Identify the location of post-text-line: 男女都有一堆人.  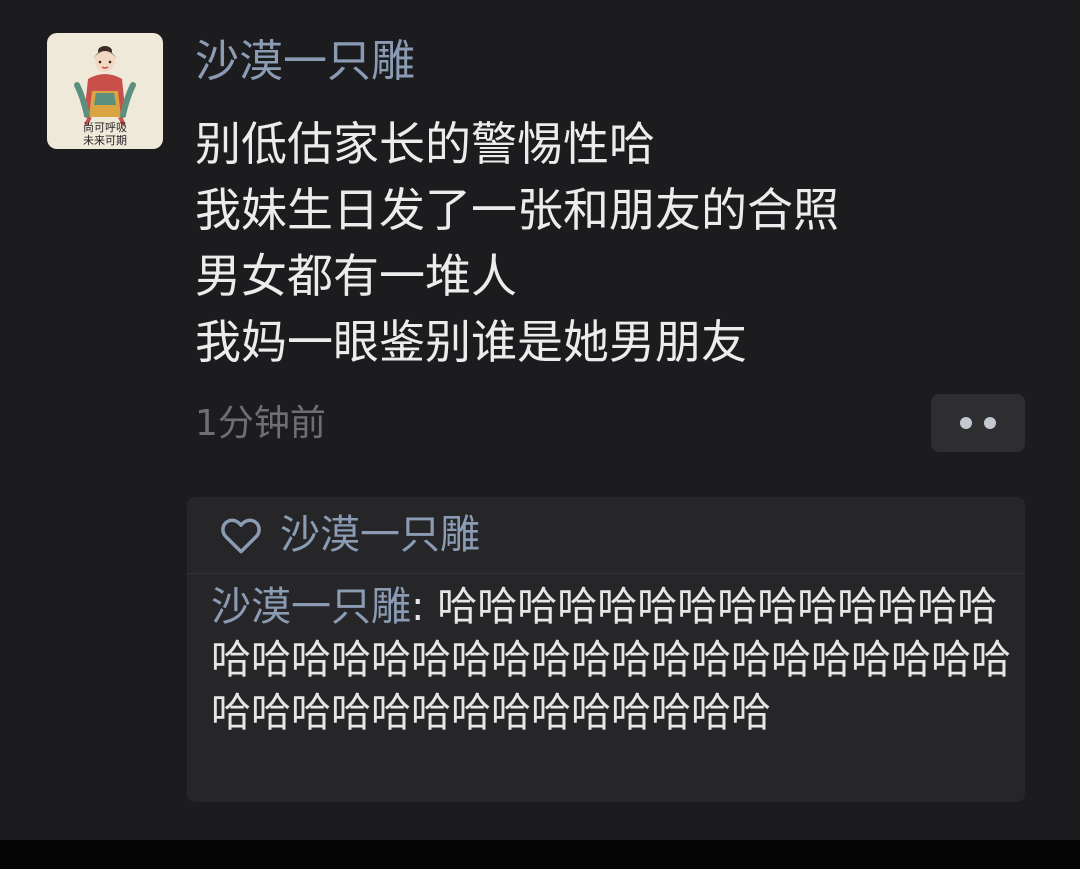
(356, 276).